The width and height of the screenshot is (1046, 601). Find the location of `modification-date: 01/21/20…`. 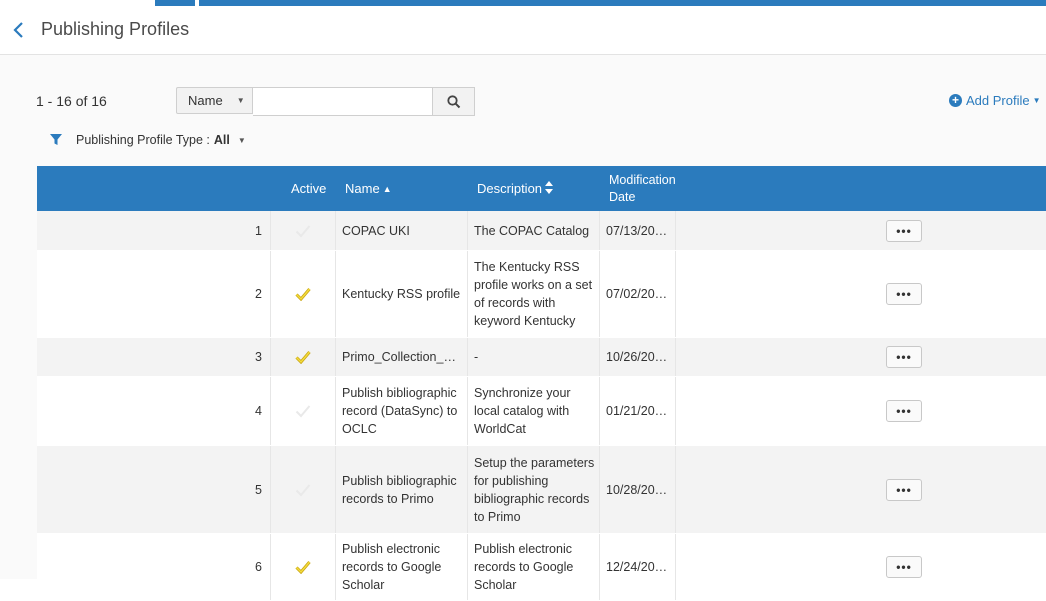

modification-date: 01/21/20… is located at coordinates (637, 411).